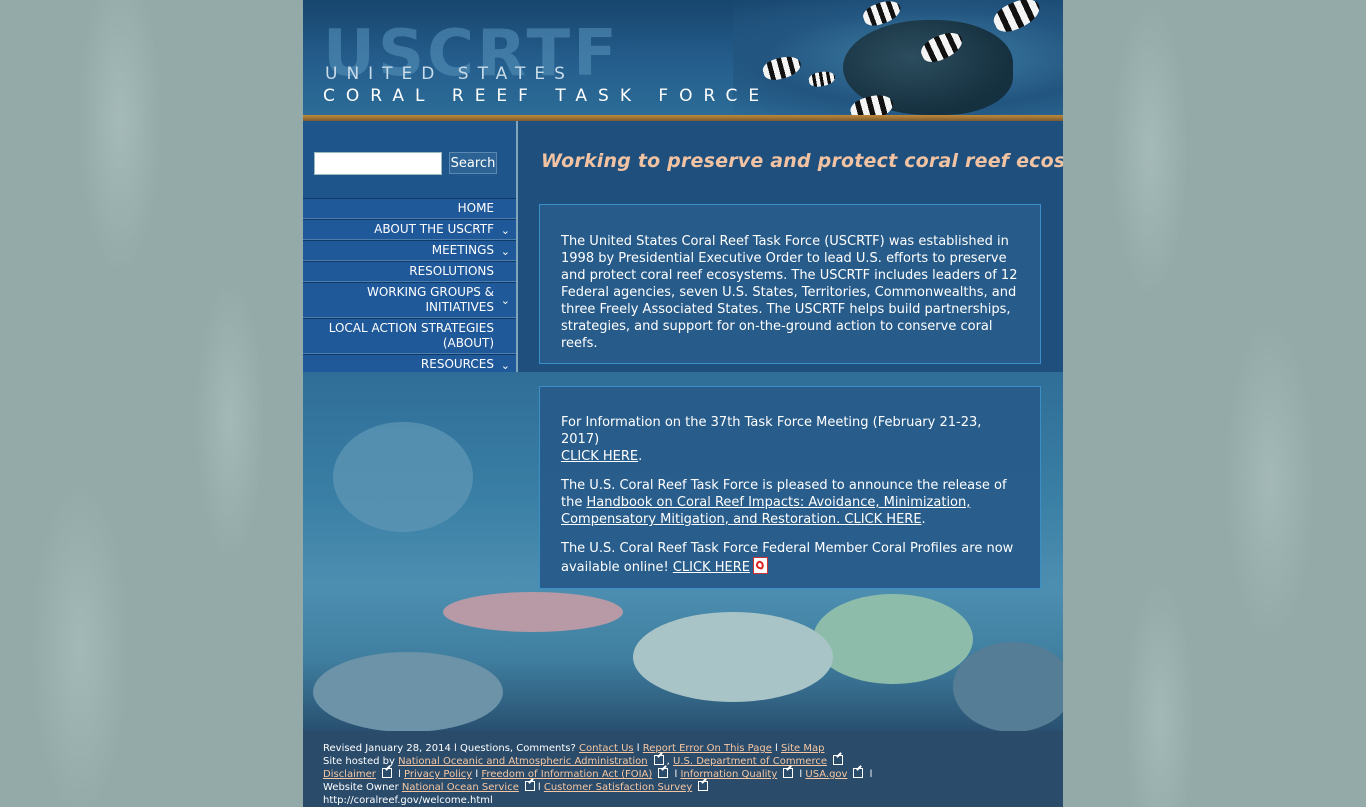 The width and height of the screenshot is (1366, 807). What do you see at coordinates (460, 787) in the screenshot?
I see `nos-link: National Ocean Service` at bounding box center [460, 787].